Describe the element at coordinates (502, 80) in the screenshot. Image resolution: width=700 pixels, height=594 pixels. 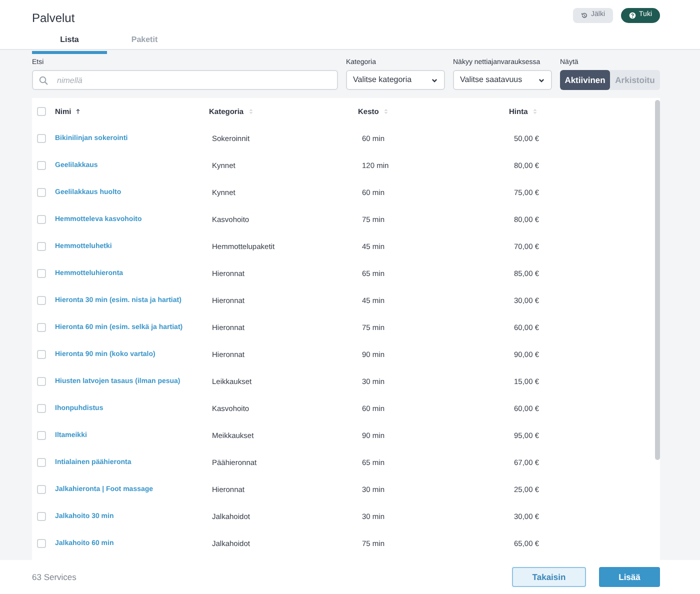
I see `availability-dropdown: Valitse saatavuus` at that location.